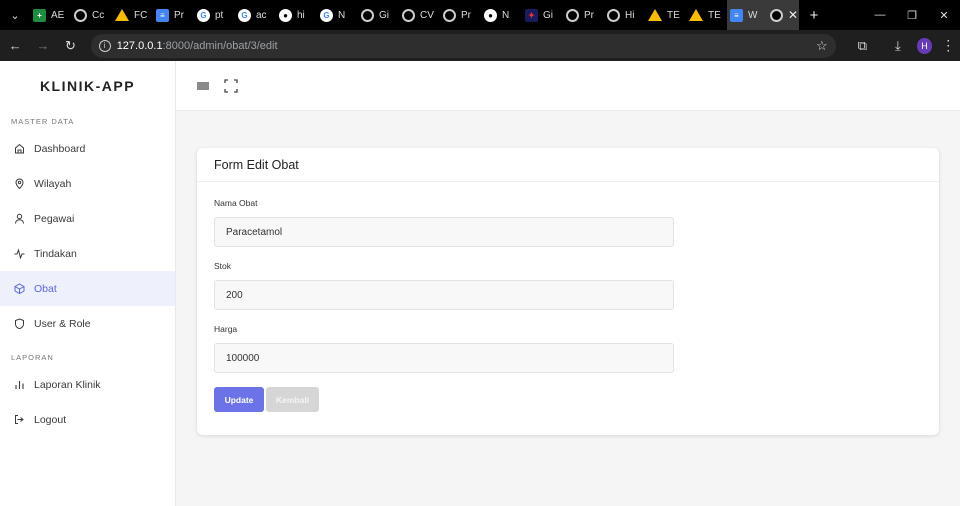  What do you see at coordinates (378, 15) in the screenshot?
I see `browser-tab: Gi` at bounding box center [378, 15].